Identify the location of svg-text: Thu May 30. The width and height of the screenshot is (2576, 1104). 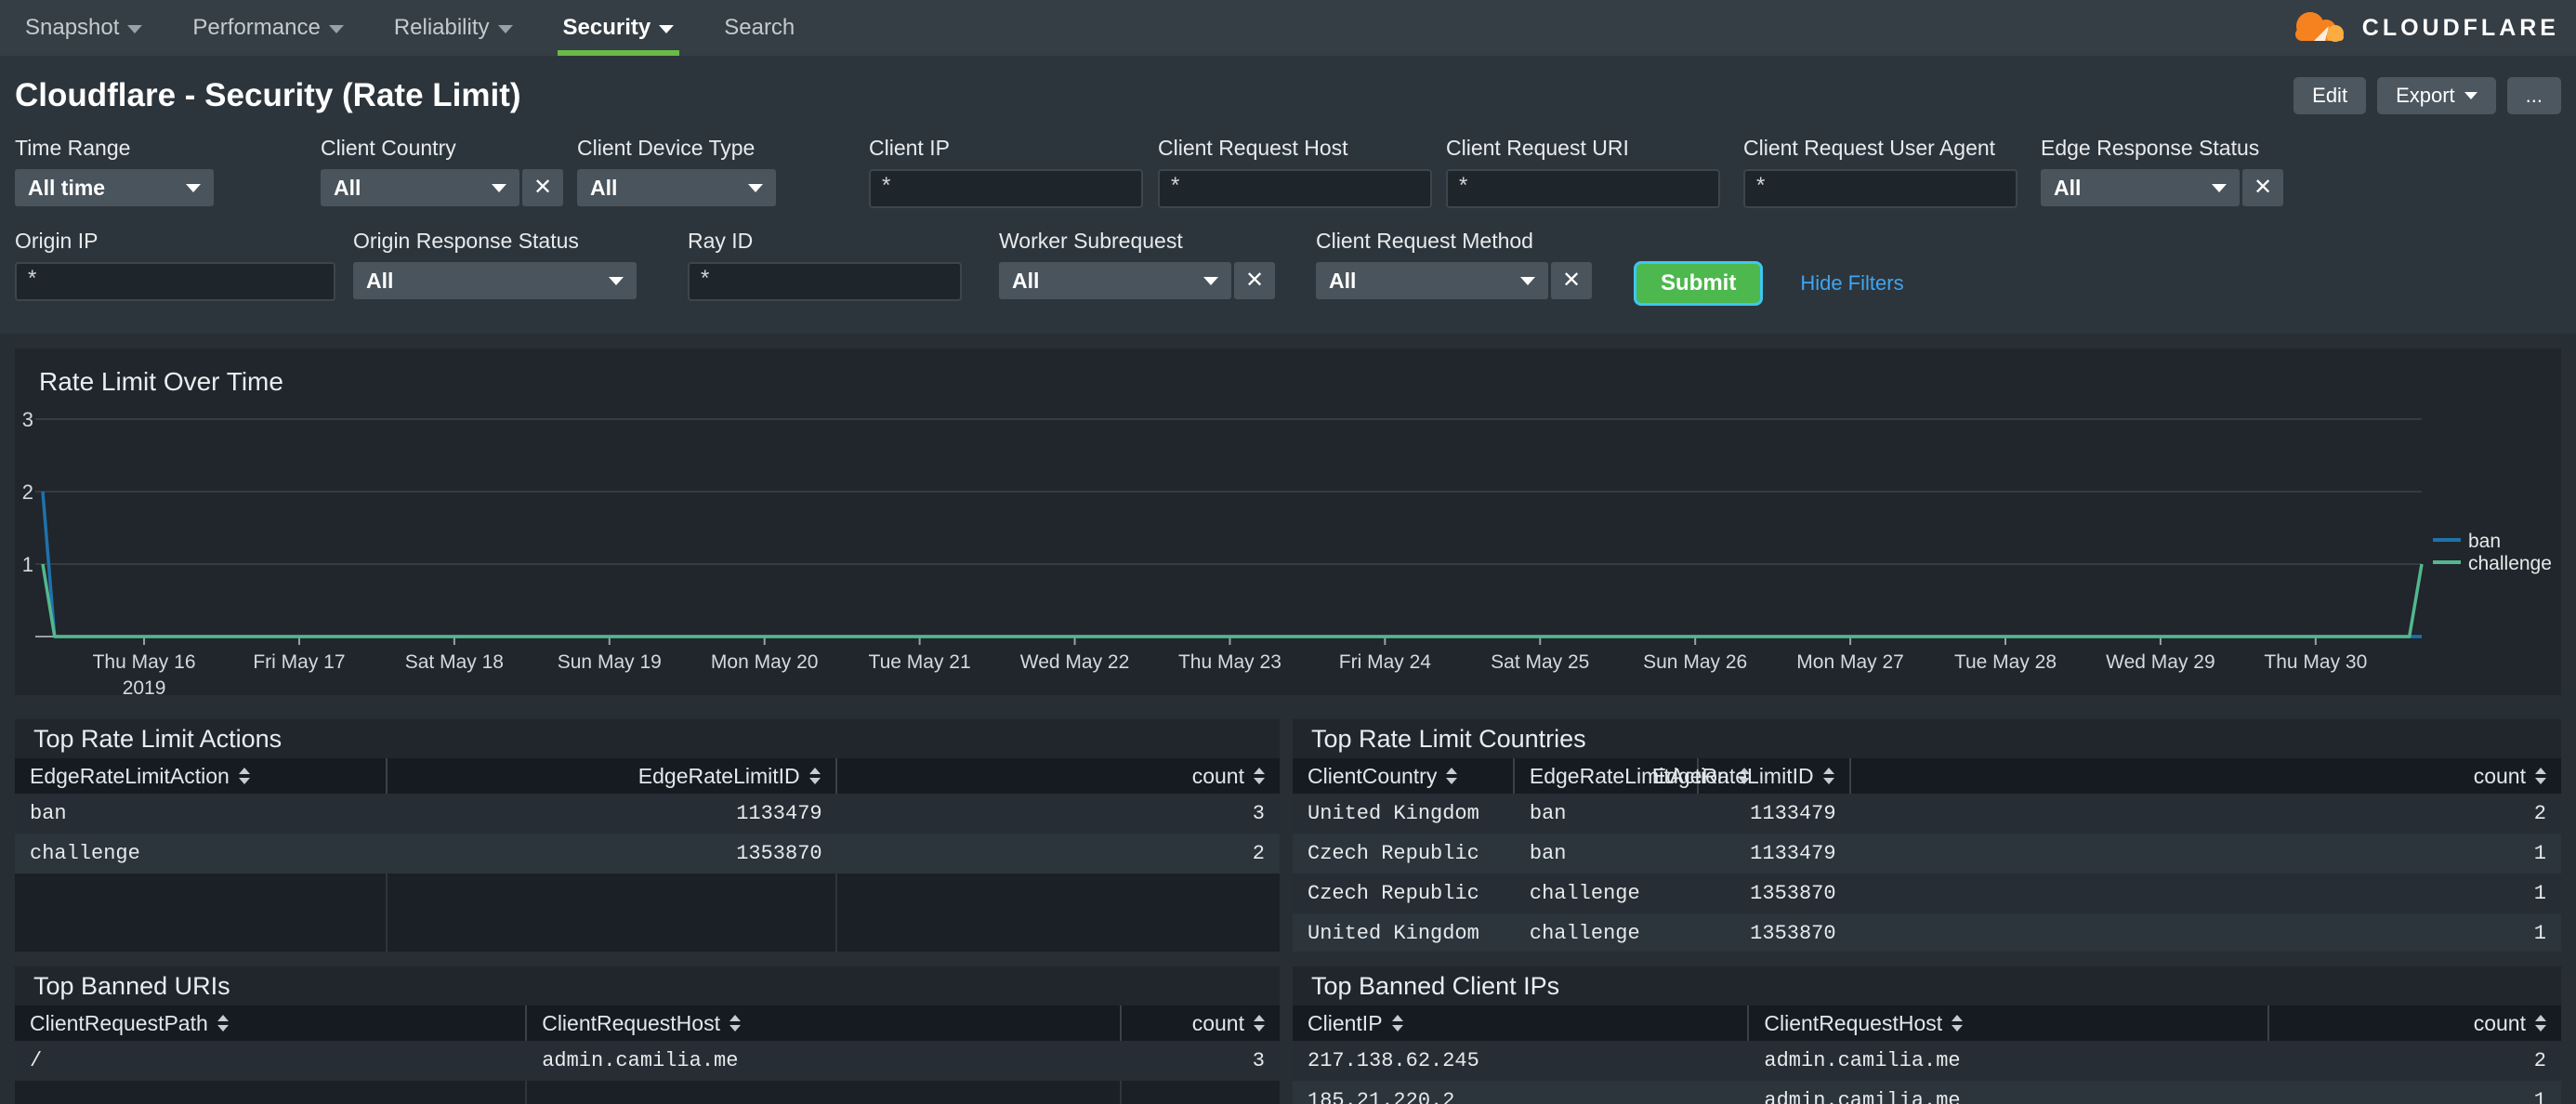
(2315, 662).